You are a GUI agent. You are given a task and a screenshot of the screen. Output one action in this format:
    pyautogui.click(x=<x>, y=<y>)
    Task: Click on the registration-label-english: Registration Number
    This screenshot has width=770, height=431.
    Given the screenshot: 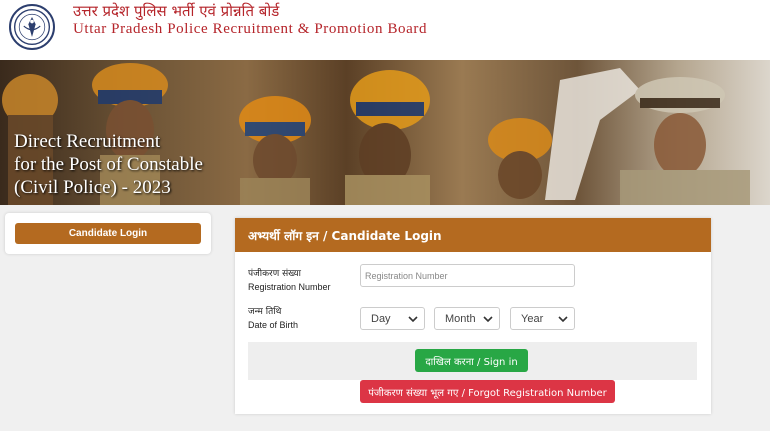 What is the action you would take?
    pyautogui.click(x=289, y=287)
    